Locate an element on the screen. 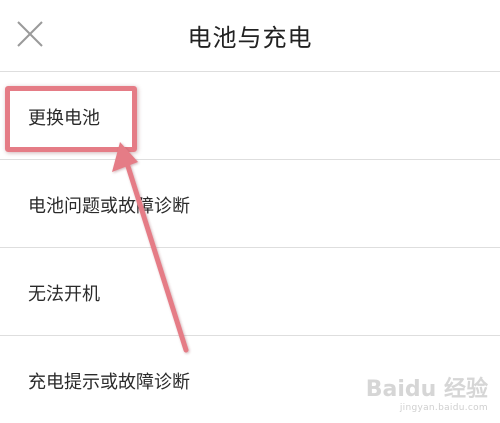 This screenshot has width=500, height=423. menu-item-label: 充电提示或故障诊断 is located at coordinates (109, 382).